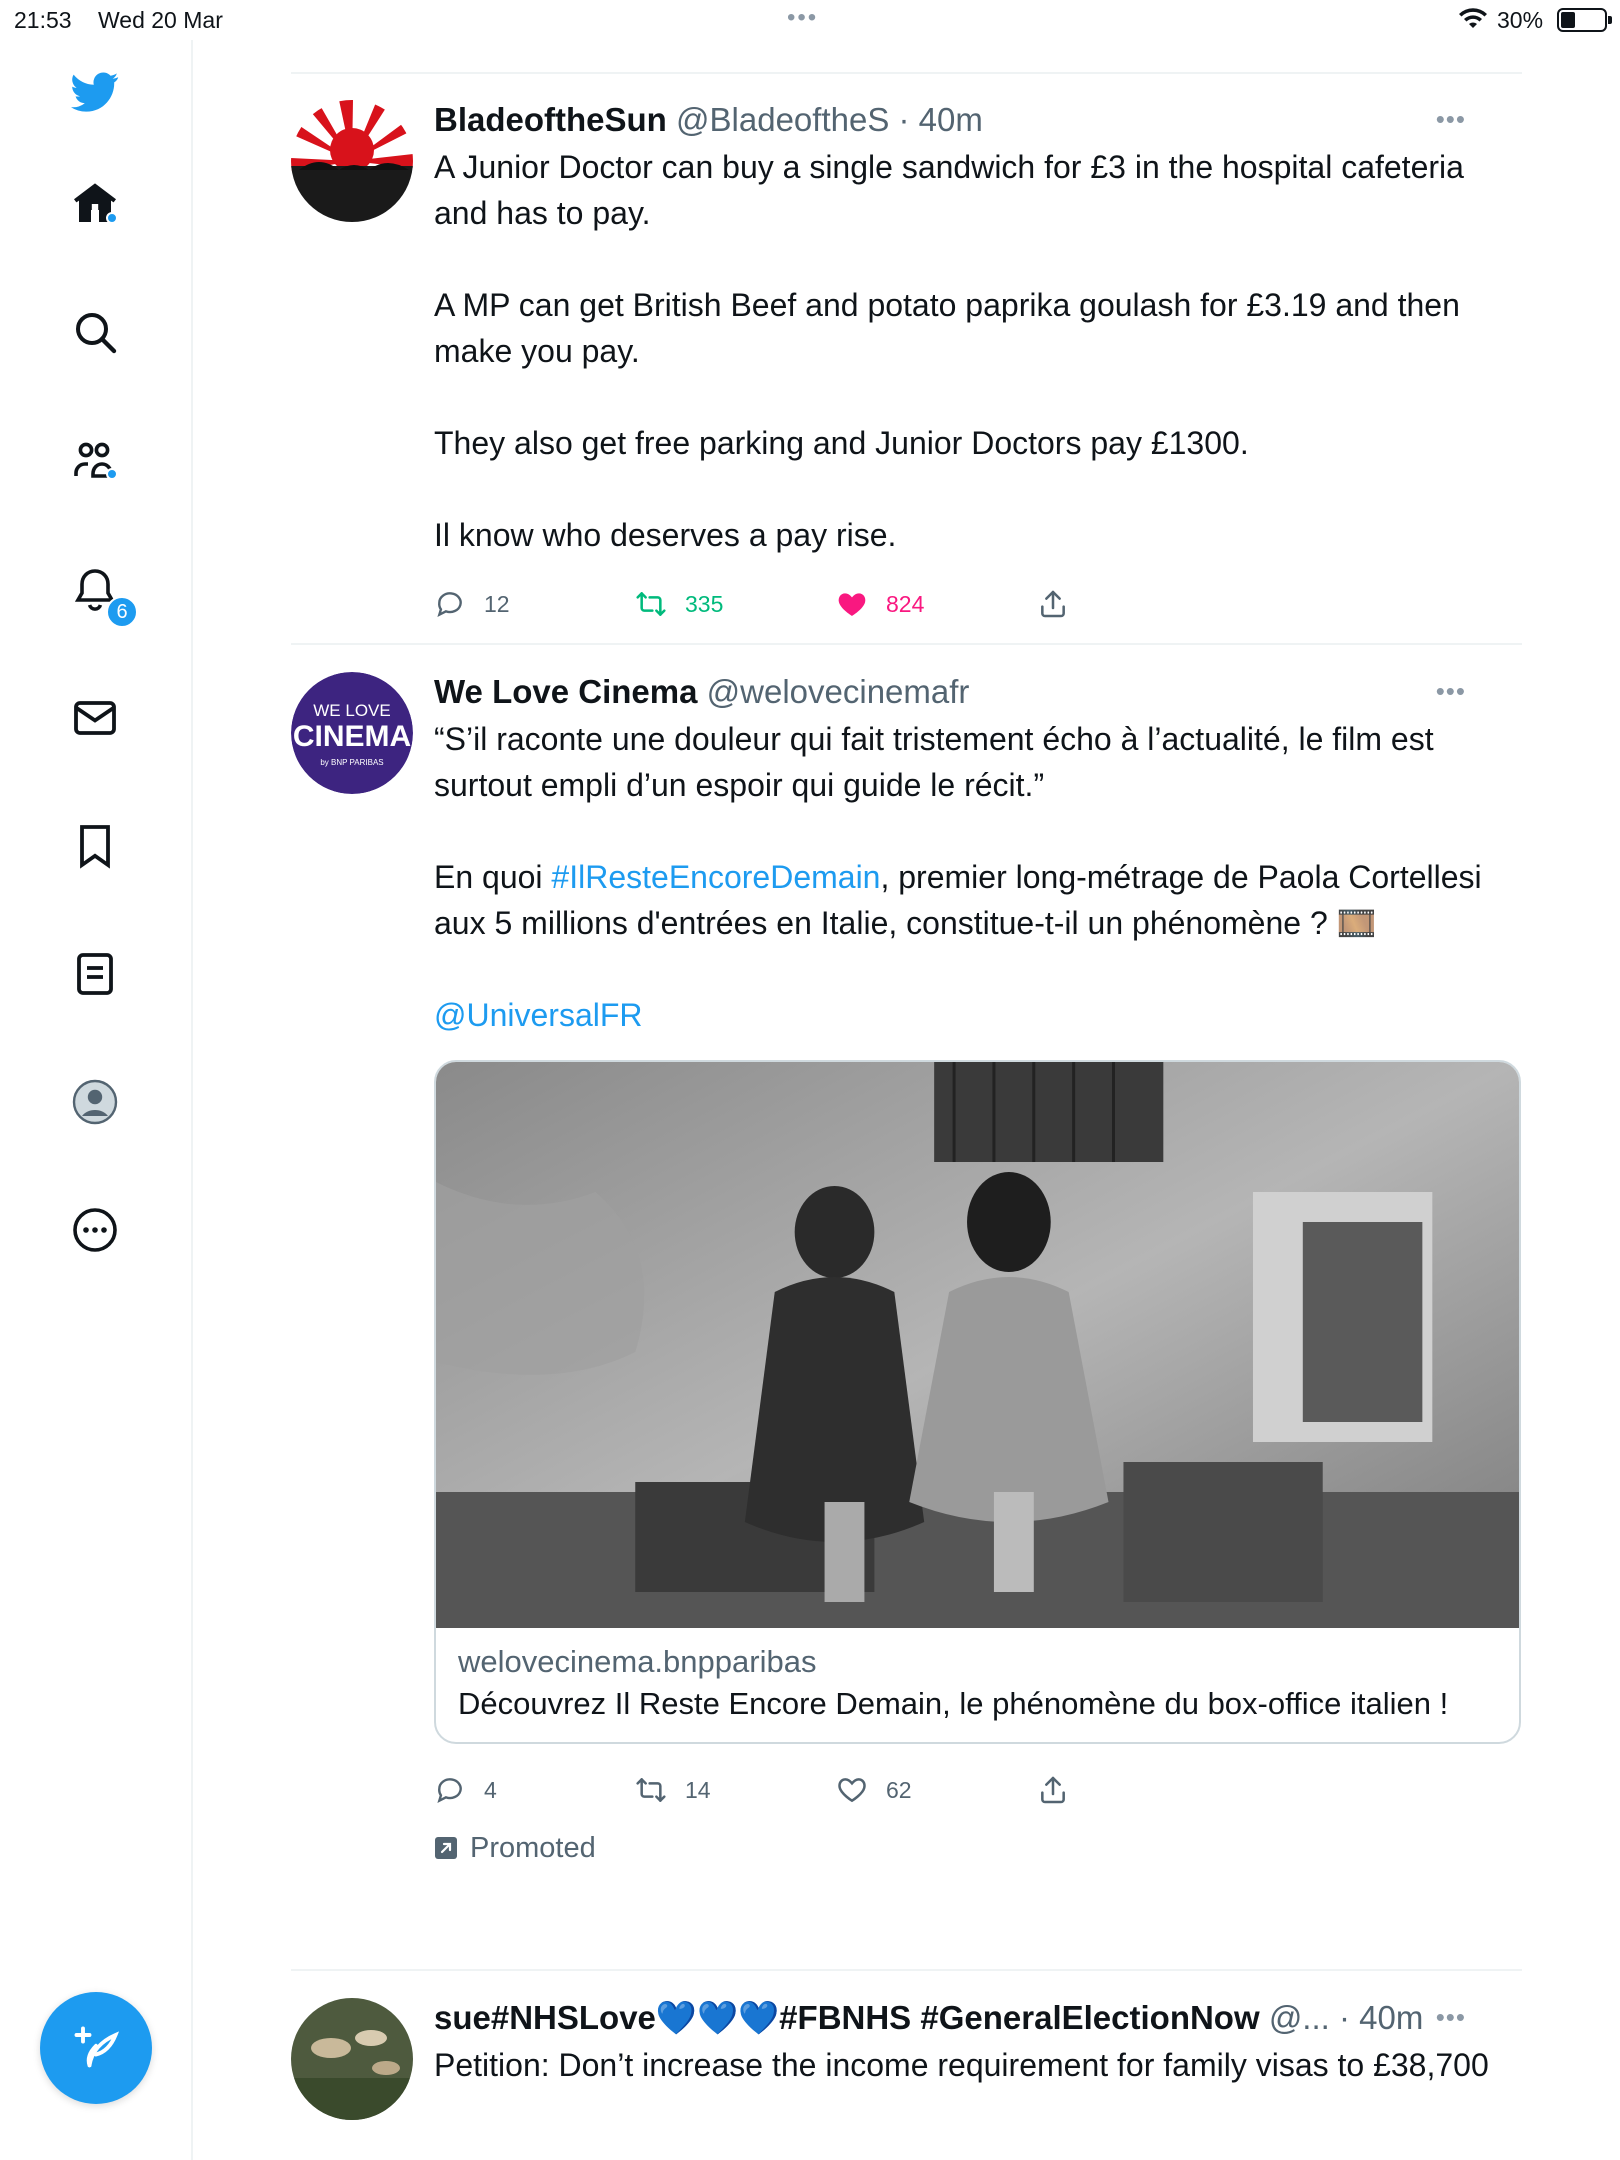  What do you see at coordinates (490, 1789) in the screenshot?
I see `reply-count: 4` at bounding box center [490, 1789].